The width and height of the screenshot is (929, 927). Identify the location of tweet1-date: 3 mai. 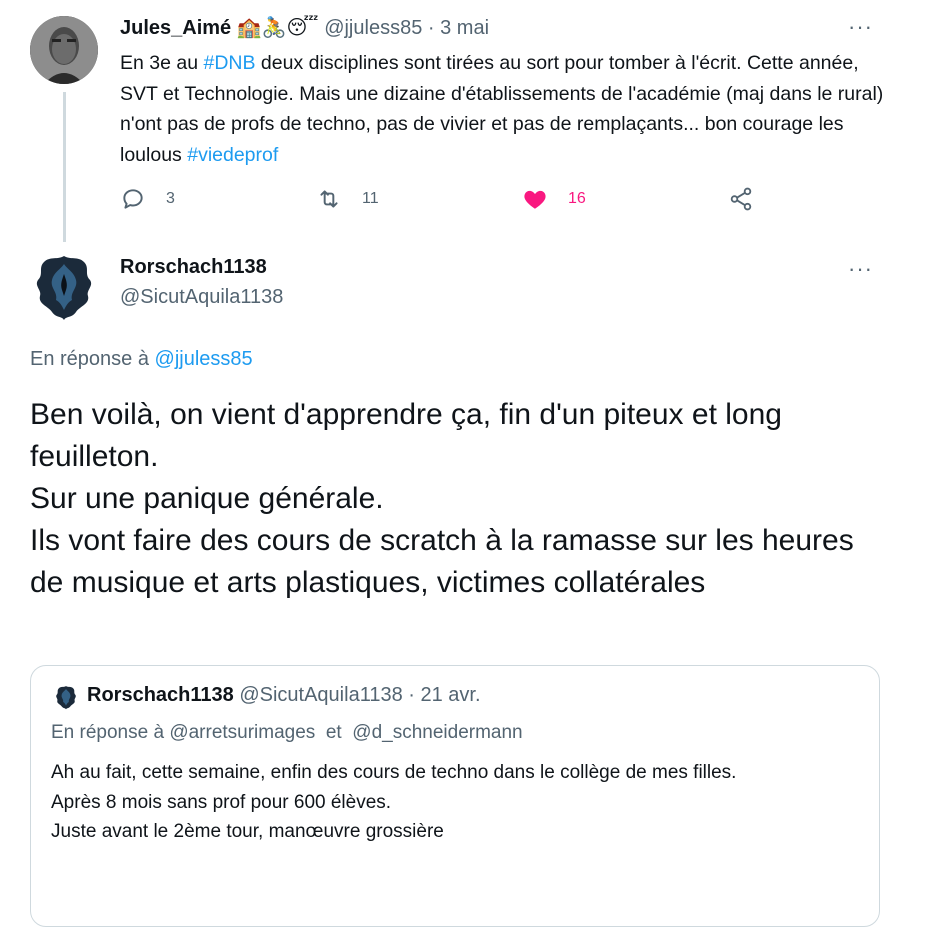
(464, 28).